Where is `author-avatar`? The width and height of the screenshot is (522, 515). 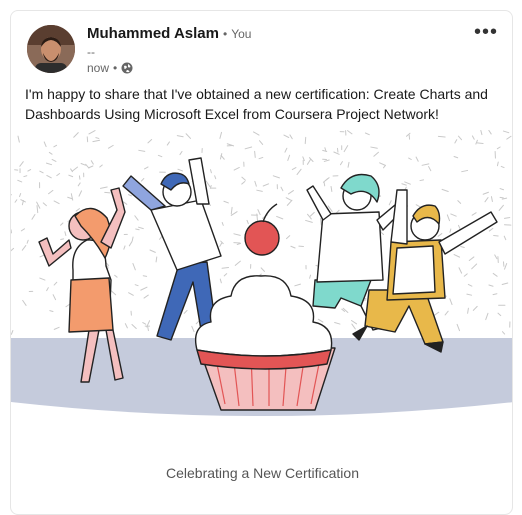 author-avatar is located at coordinates (51, 49).